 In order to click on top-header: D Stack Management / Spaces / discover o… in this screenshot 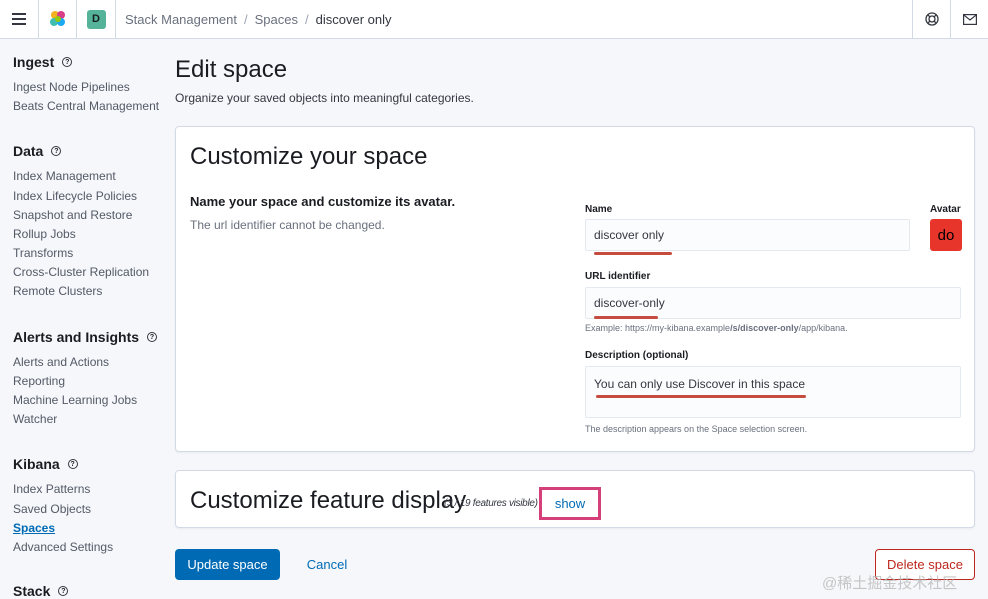, I will do `click(494, 19)`.